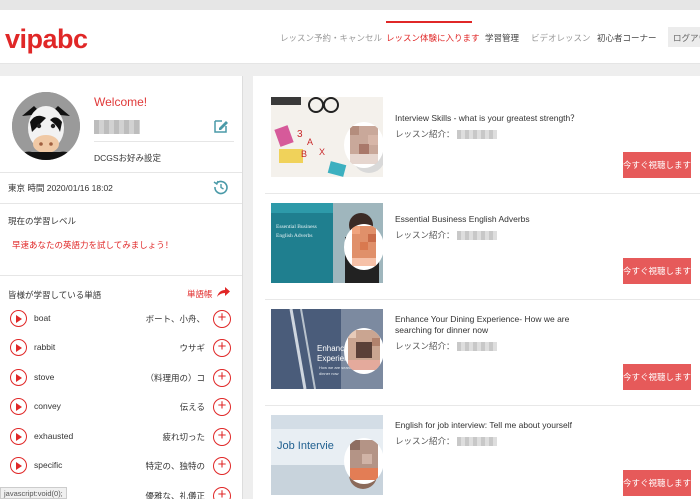 This screenshot has width=700, height=499. What do you see at coordinates (121, 406) in the screenshot?
I see `word-row: convey 伝える +` at bounding box center [121, 406].